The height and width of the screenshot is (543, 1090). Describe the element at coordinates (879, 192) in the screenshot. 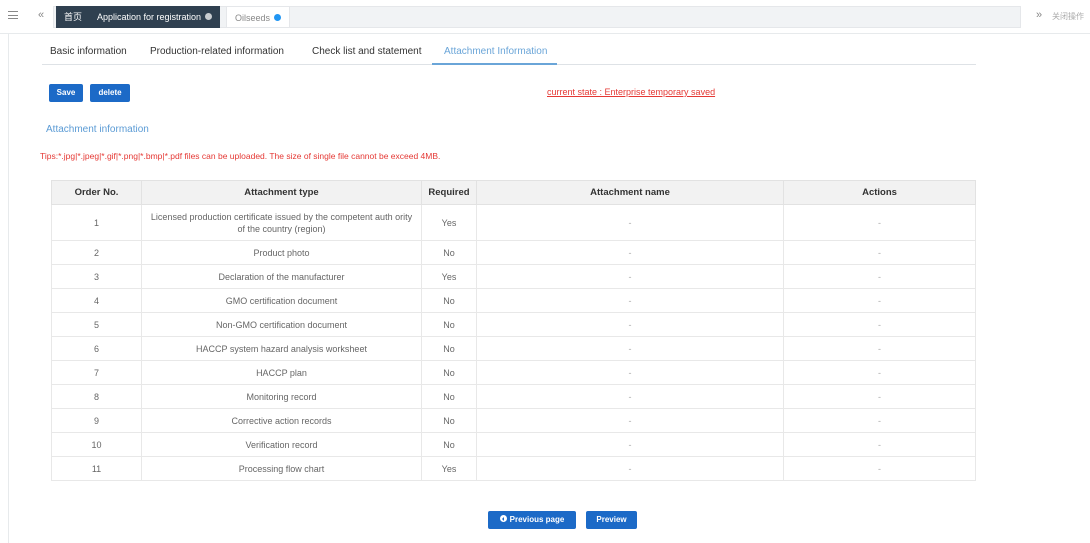

I see `header-actions: Actions` at that location.